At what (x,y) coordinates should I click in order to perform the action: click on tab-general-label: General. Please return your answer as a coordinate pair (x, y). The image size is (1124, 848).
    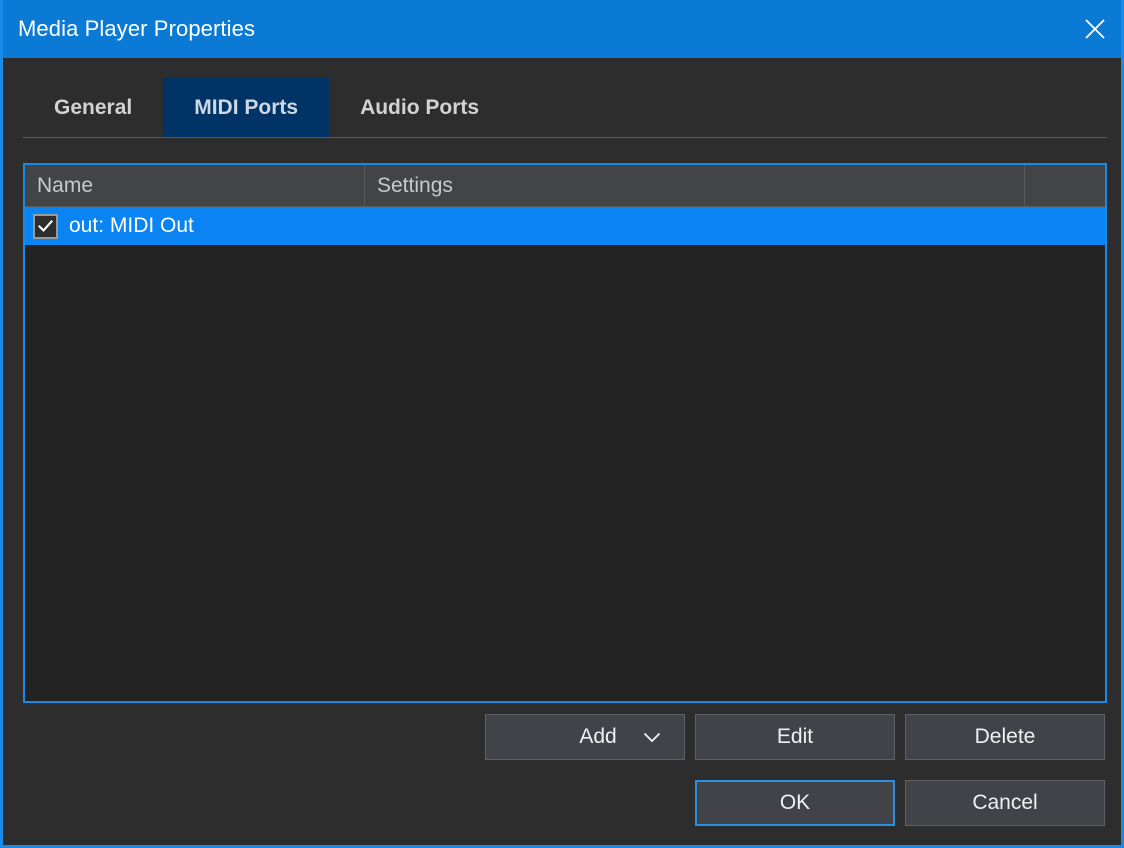
    Looking at the image, I should click on (93, 107).